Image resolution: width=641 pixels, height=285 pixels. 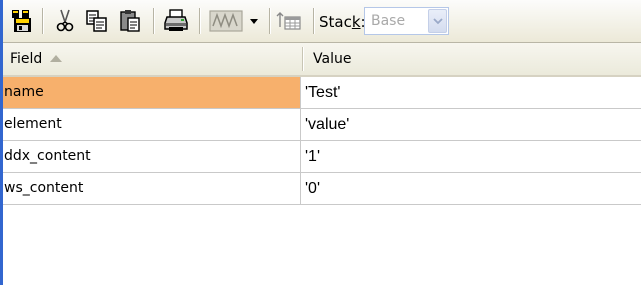 I want to click on column-header-value: Value, so click(x=332, y=59).